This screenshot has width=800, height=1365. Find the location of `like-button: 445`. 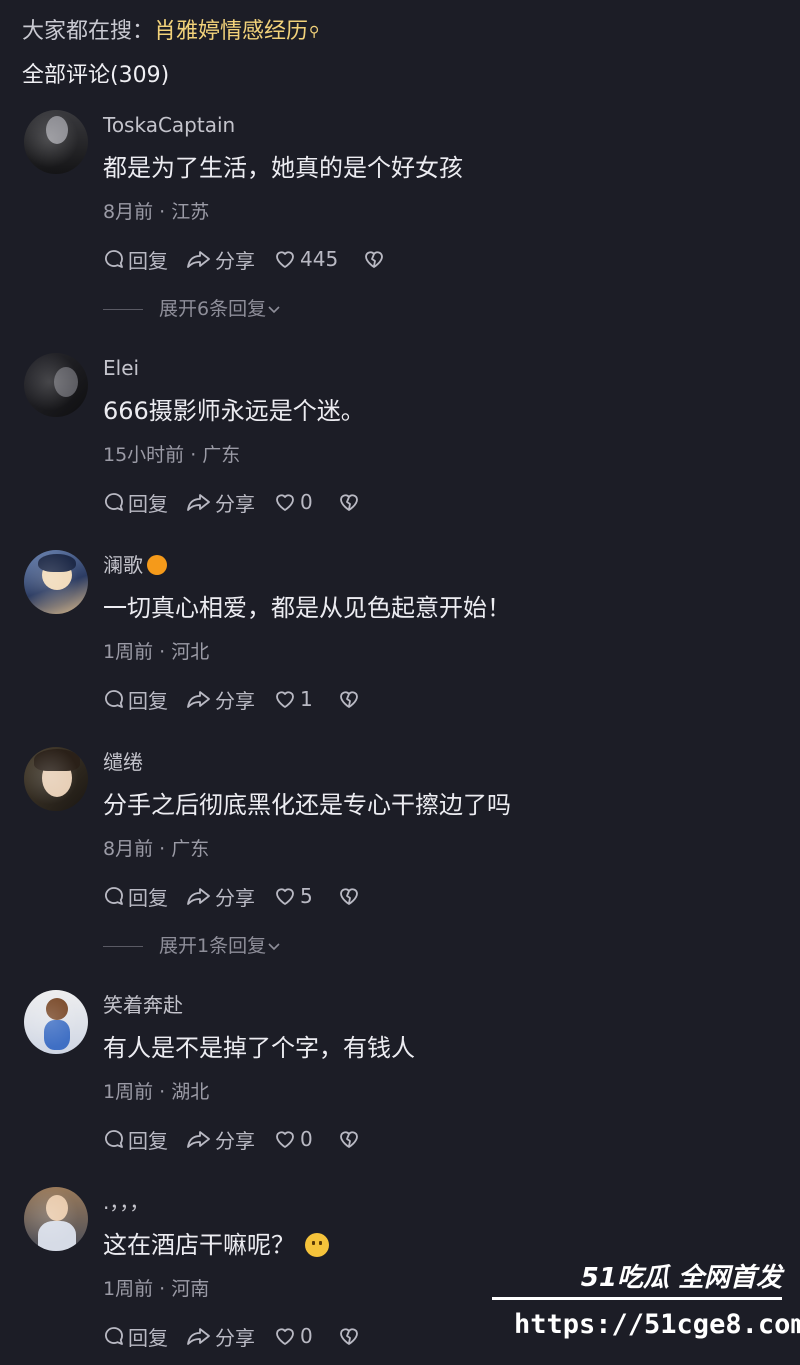

like-button: 445 is located at coordinates (305, 259).